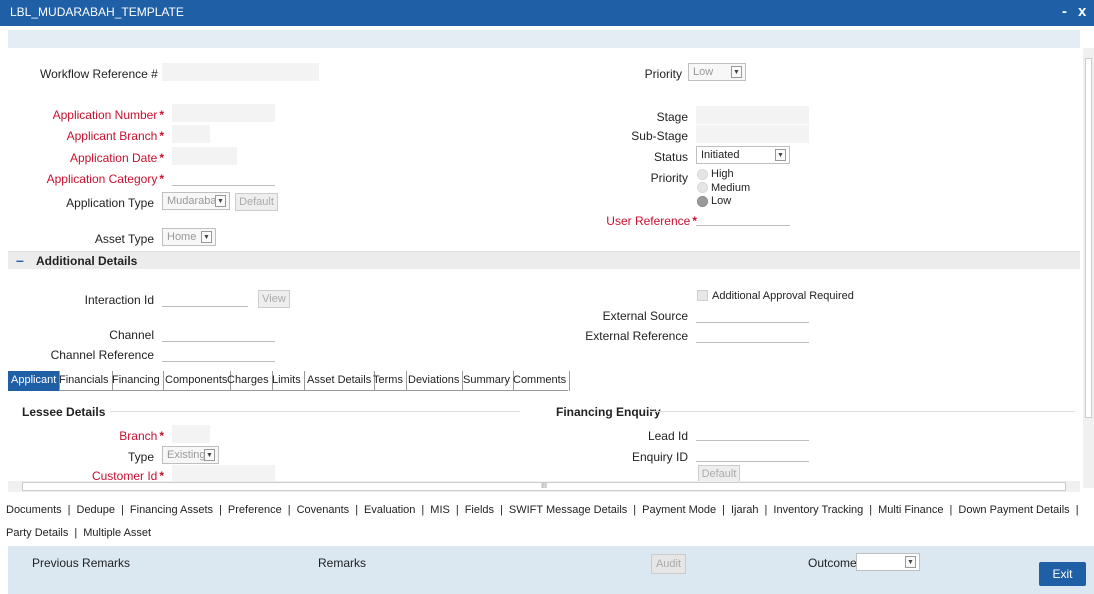  What do you see at coordinates (115, 136) in the screenshot?
I see `applicant-branch-label: Applicant Branch *` at bounding box center [115, 136].